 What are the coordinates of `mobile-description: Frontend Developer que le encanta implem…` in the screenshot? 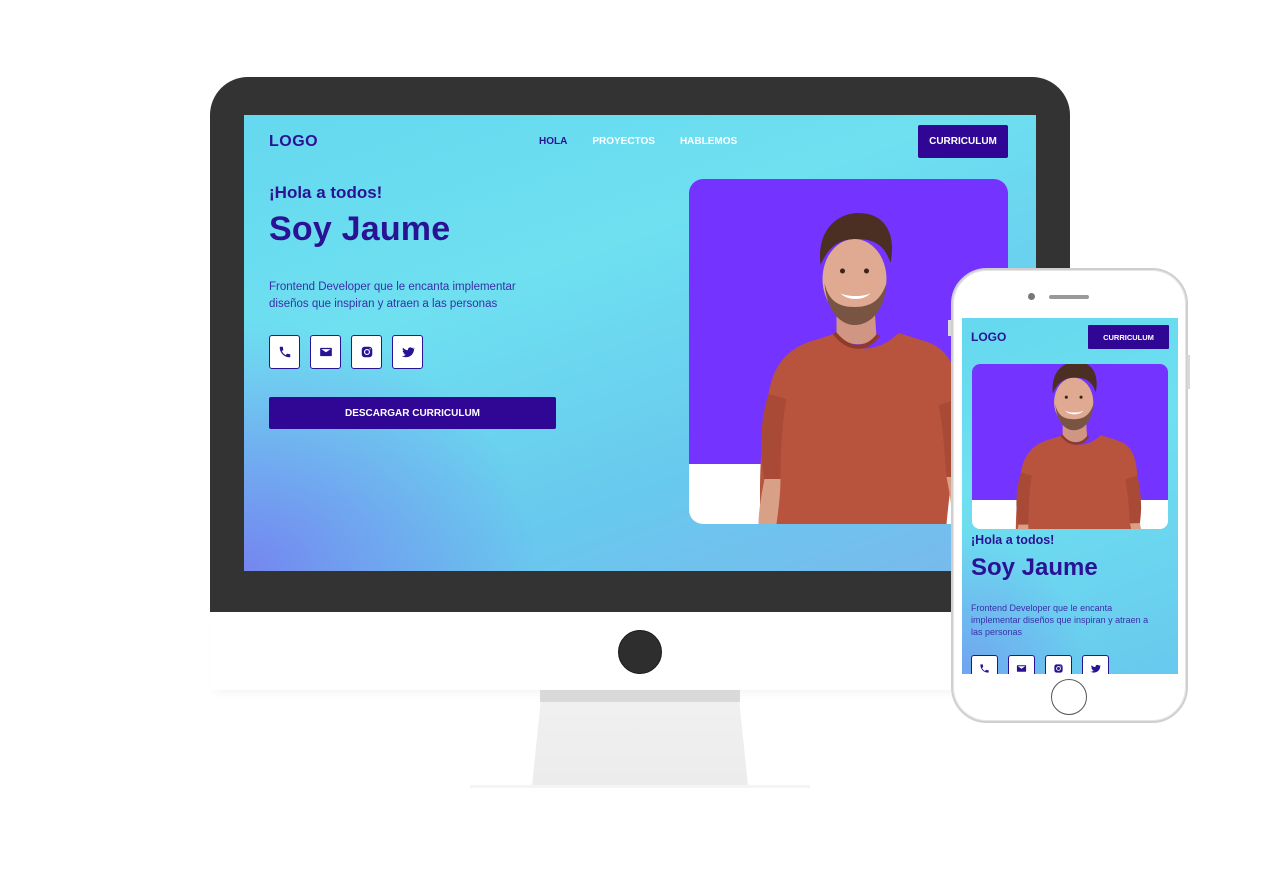 It's located at (1060, 620).